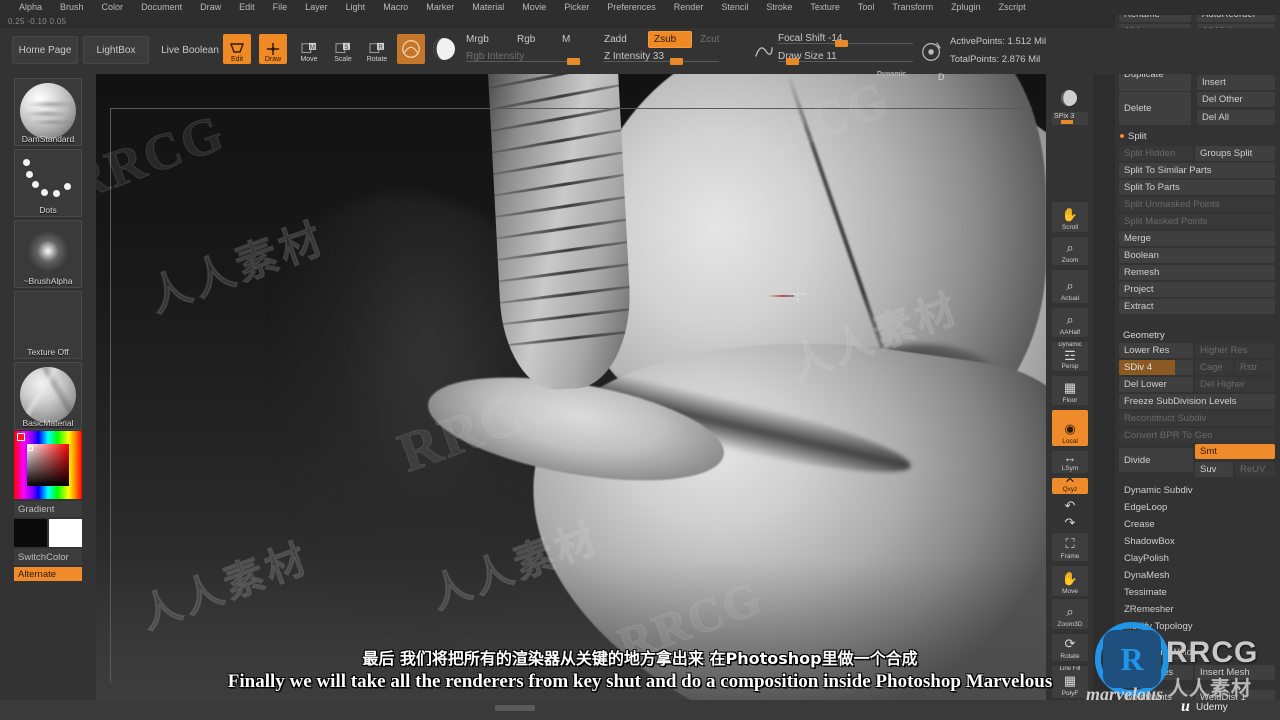 The width and height of the screenshot is (1280, 720). Describe the element at coordinates (515, 708) in the screenshot. I see `bottom-scroll-handle` at that location.